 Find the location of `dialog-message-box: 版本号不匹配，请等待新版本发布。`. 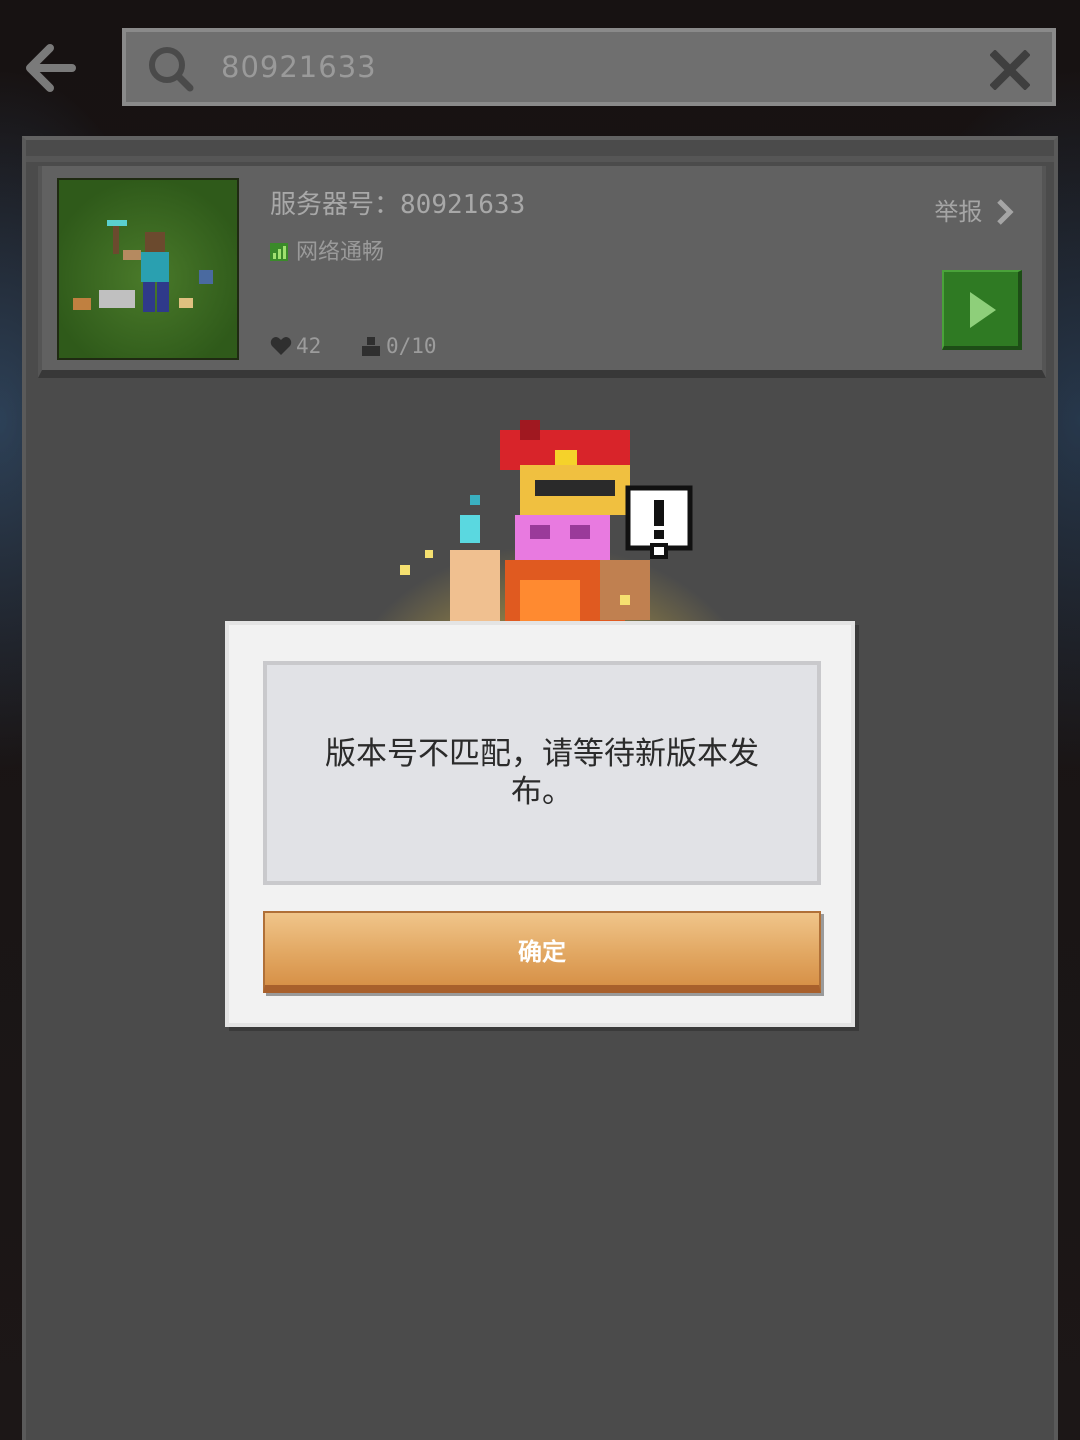

dialog-message-box: 版本号不匹配，请等待新版本发布。 is located at coordinates (542, 773).